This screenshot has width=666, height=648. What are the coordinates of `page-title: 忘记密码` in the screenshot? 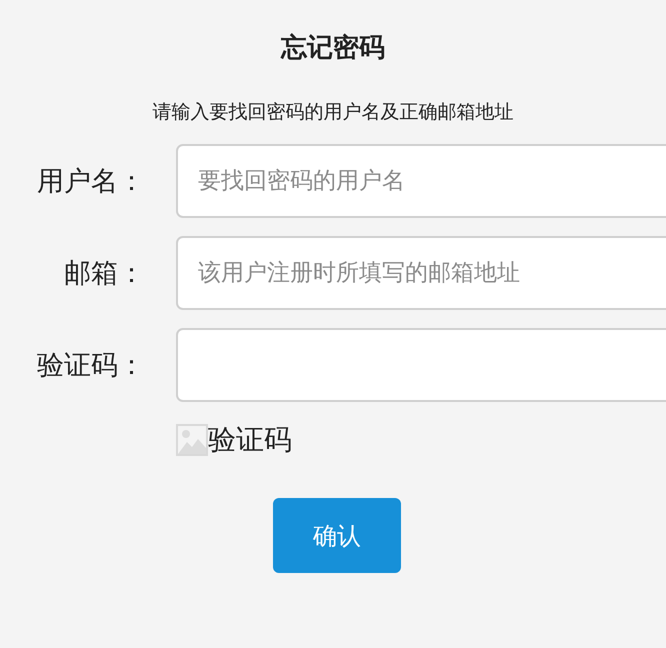 It's located at (333, 48).